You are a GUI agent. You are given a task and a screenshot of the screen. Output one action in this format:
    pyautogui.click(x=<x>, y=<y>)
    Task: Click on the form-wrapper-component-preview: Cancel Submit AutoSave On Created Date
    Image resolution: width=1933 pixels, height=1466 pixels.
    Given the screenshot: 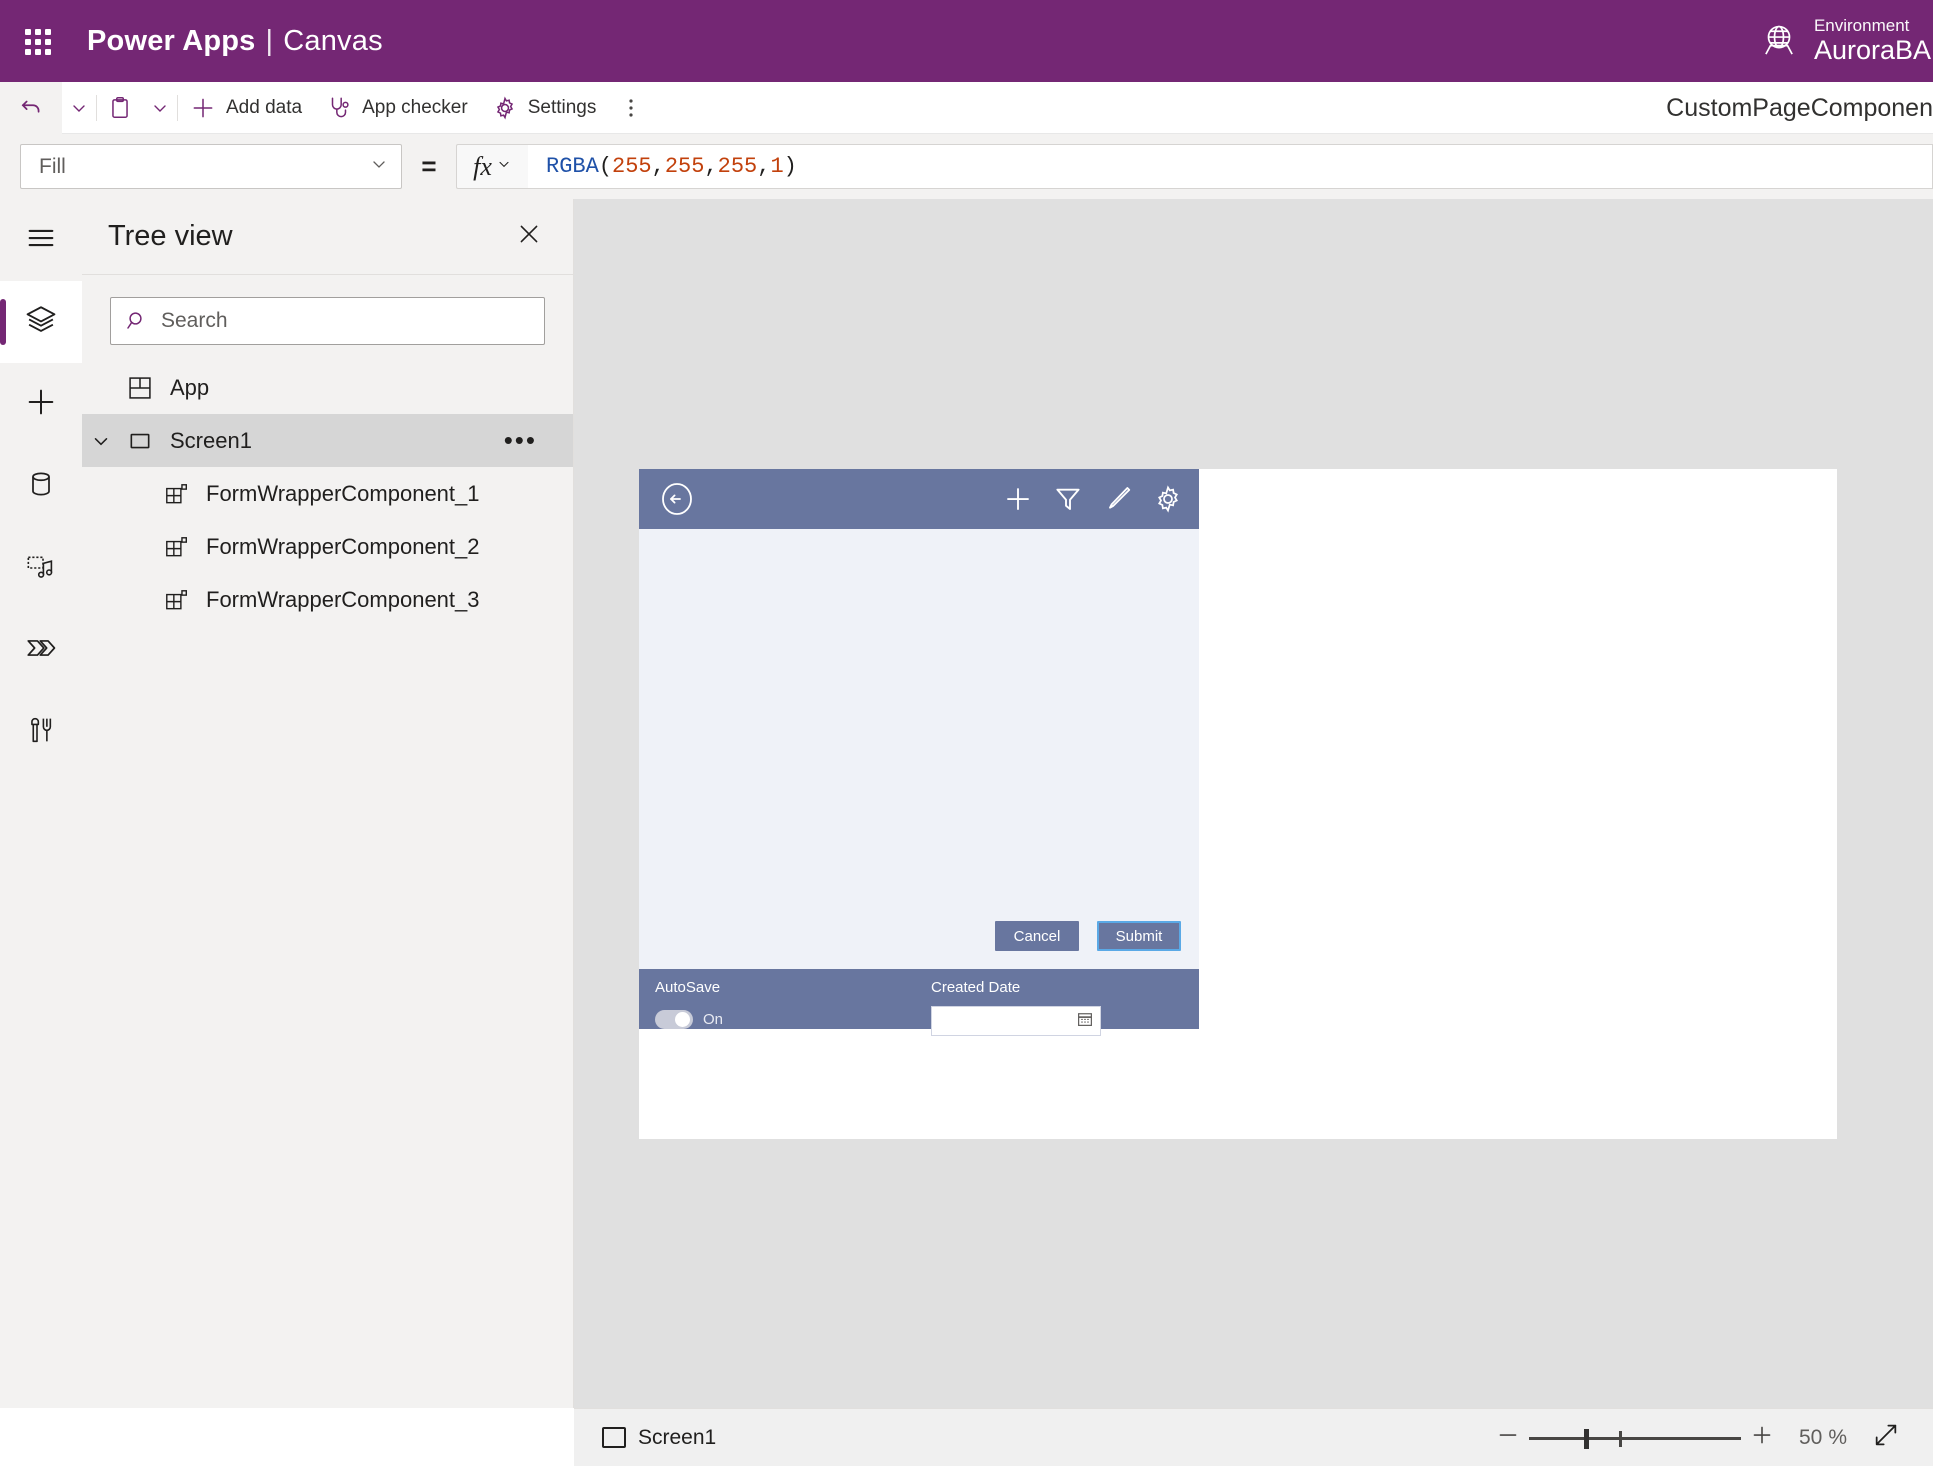 What is the action you would take?
    pyautogui.click(x=919, y=752)
    